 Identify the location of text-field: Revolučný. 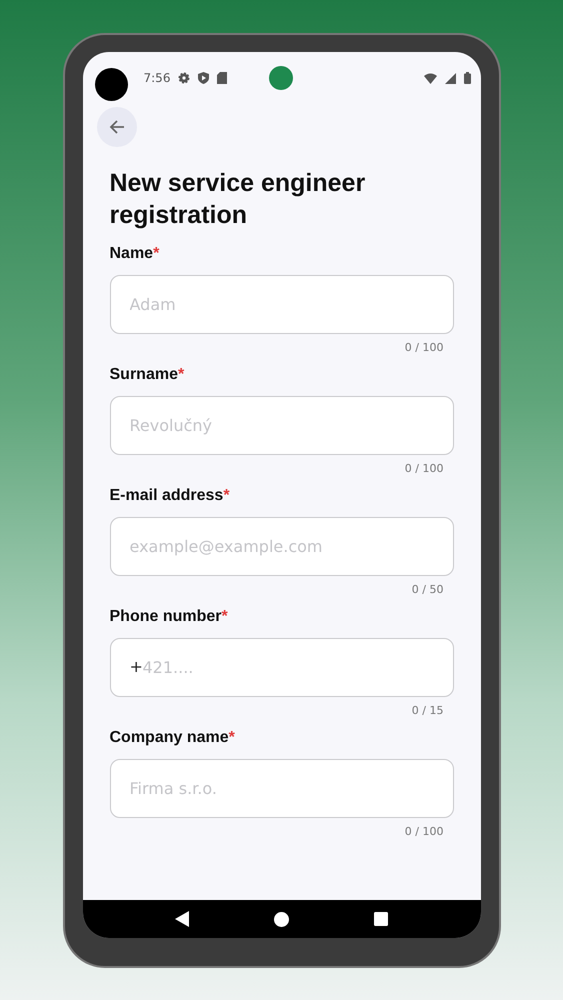
(282, 425).